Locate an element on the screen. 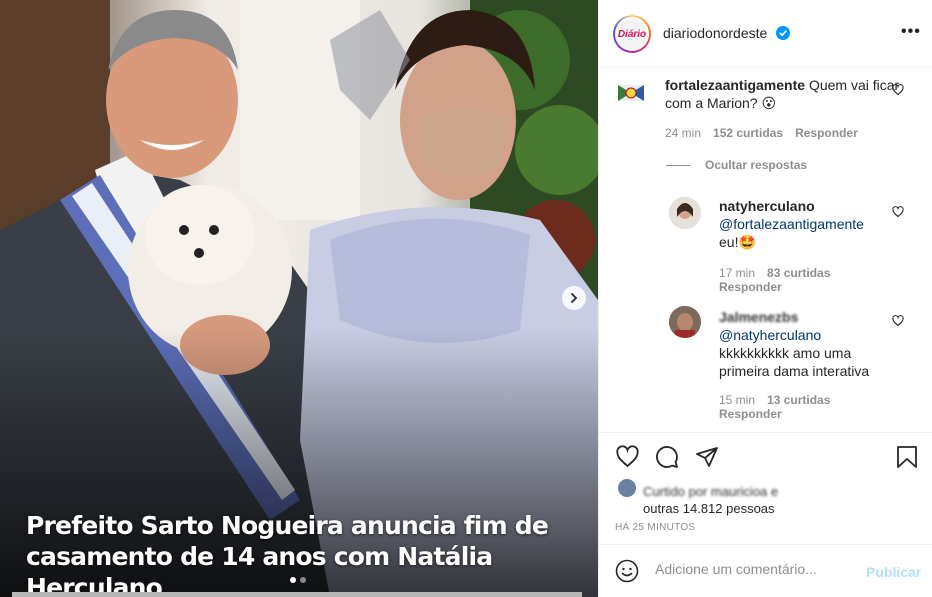 Image resolution: width=932 pixels, height=597 pixels. author-avatar-logo: Diário is located at coordinates (632, 34).